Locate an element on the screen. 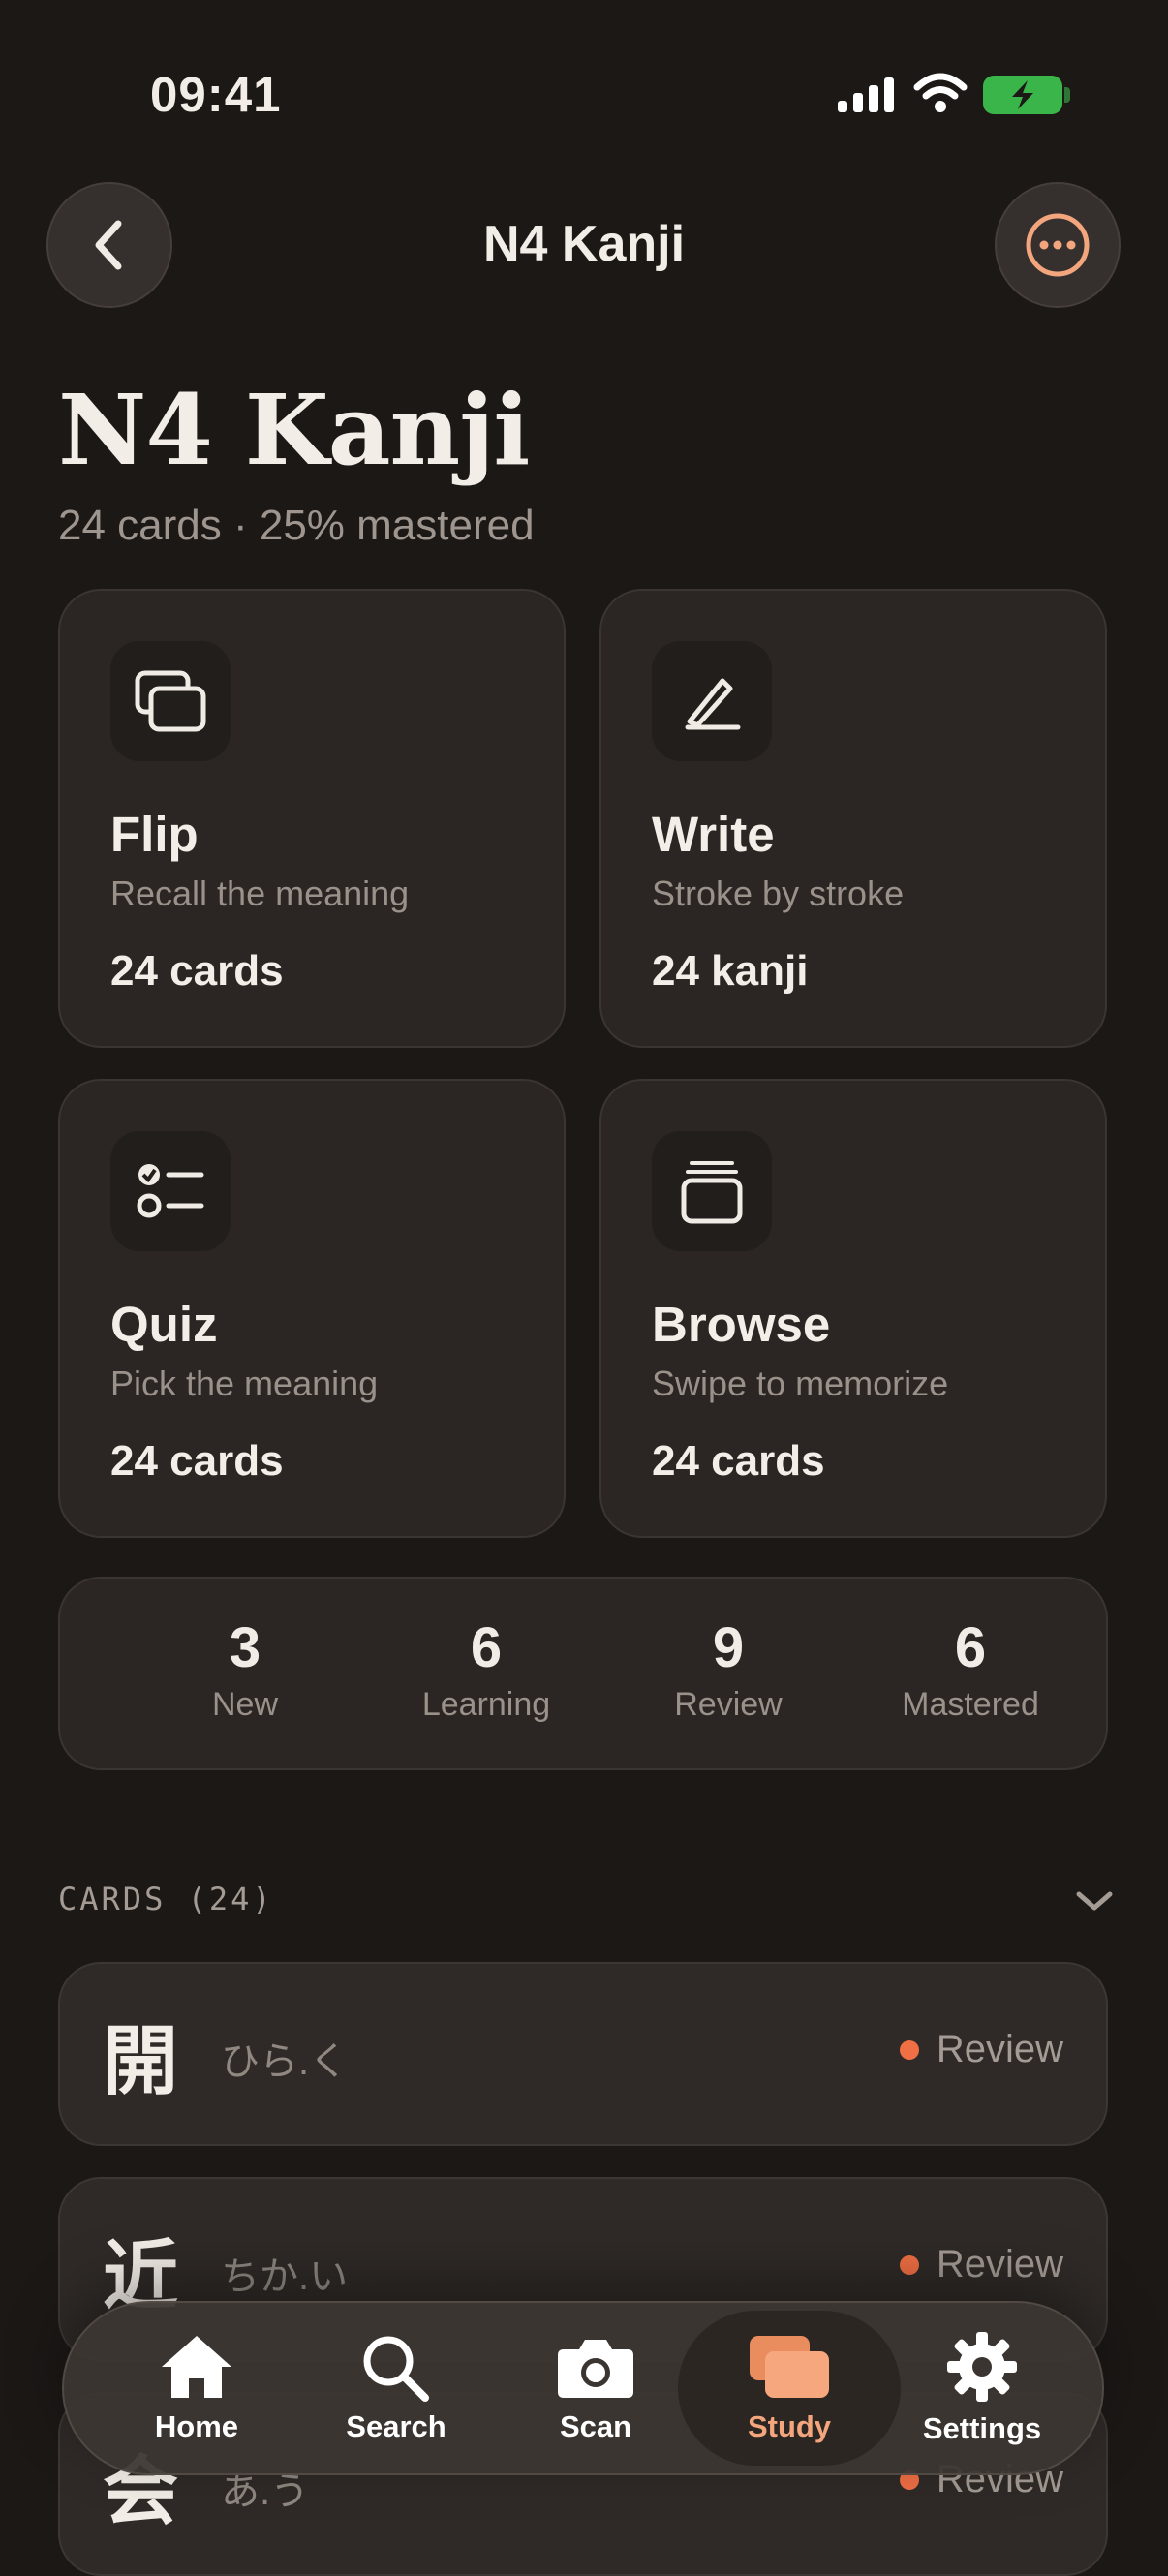 The image size is (1168, 2576). tab-label: Search is located at coordinates (396, 2426).